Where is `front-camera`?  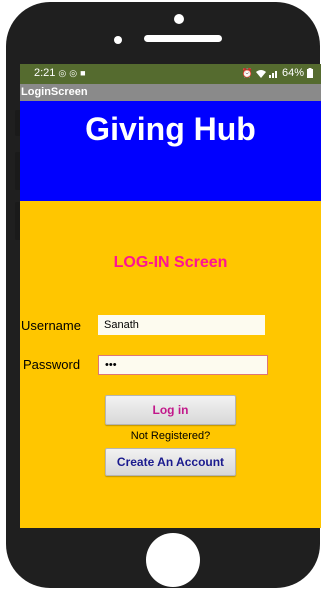 front-camera is located at coordinates (179, 19).